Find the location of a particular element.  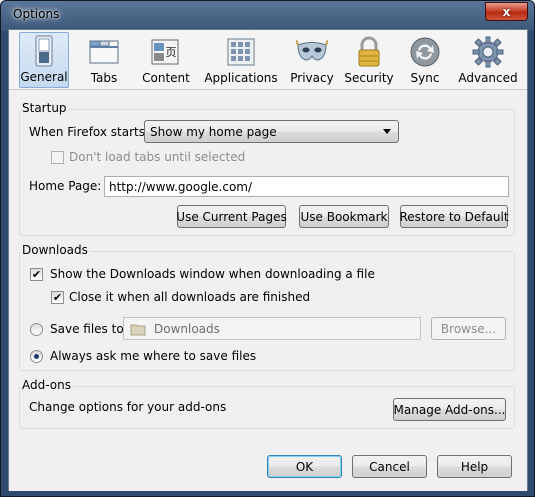

close-it-checkbox: ✔ is located at coordinates (57, 297).